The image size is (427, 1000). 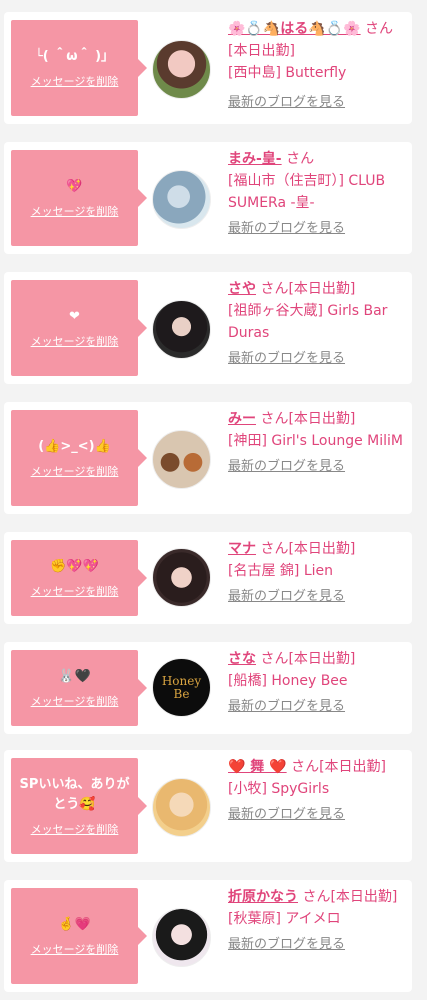 What do you see at coordinates (288, 681) in the screenshot?
I see `shop-name: [船橋] Honey Bee` at bounding box center [288, 681].